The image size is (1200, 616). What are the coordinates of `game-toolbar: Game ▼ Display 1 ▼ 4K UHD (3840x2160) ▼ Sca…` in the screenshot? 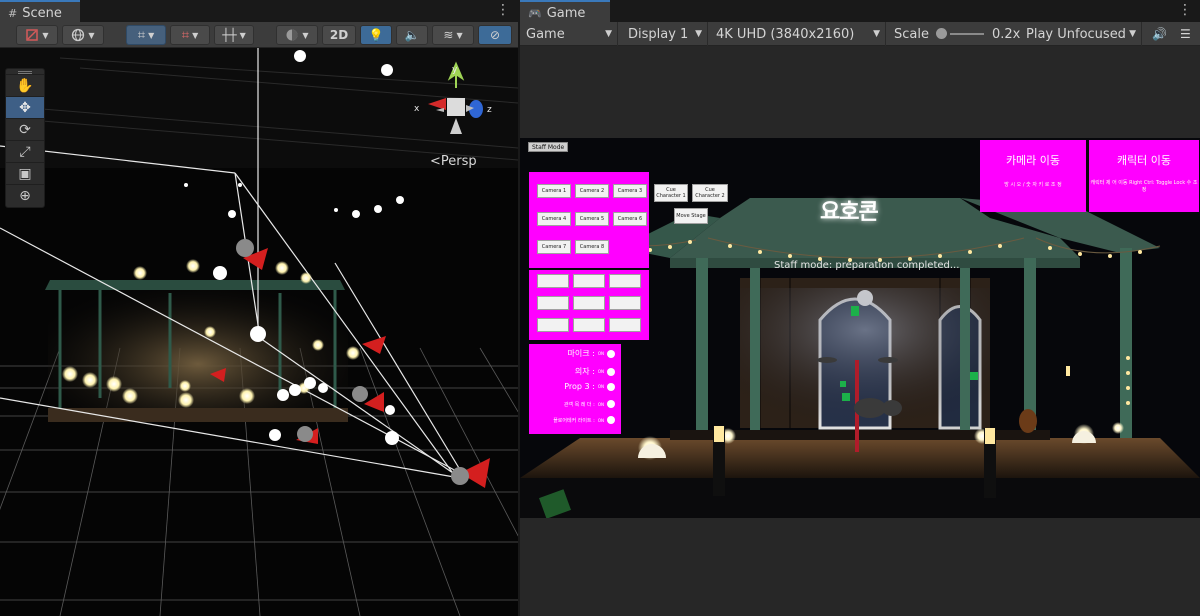 It's located at (860, 34).